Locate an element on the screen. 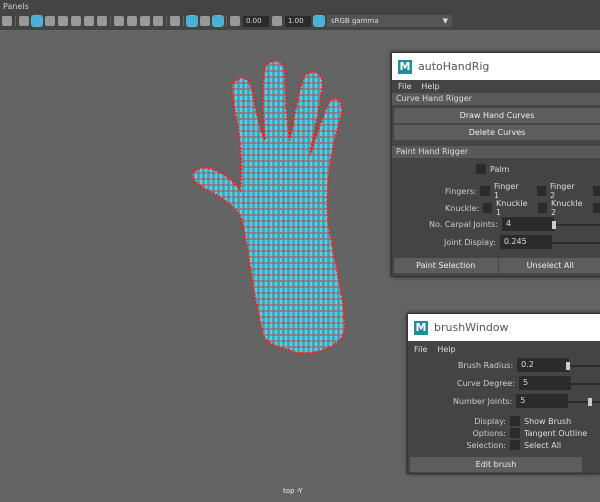 The image size is (600, 502). curve-degree-label: Curve Degree: is located at coordinates (486, 383).